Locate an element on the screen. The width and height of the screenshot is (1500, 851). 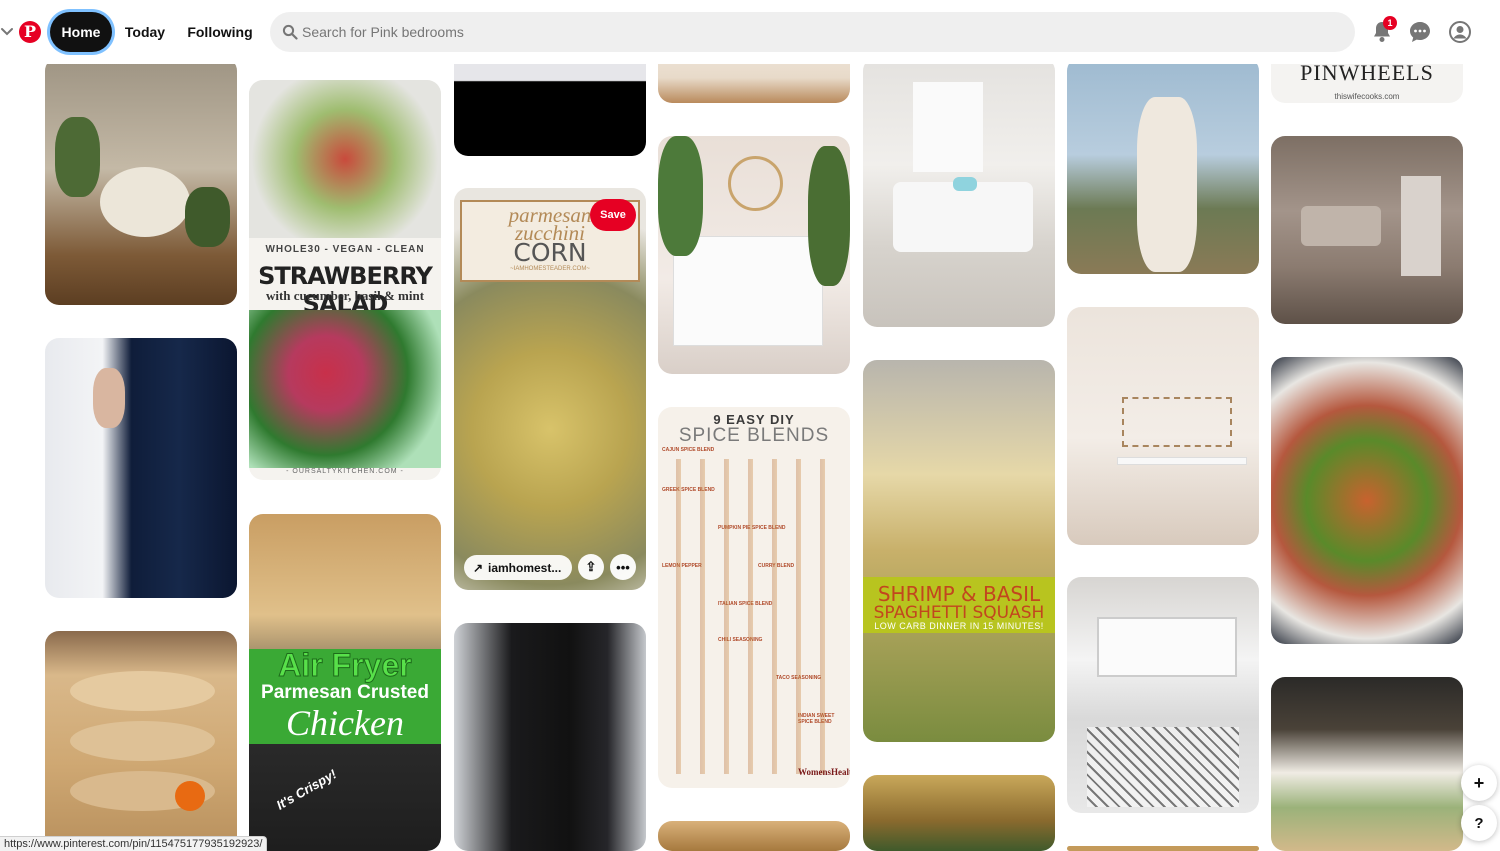
pin-pallet-bed is located at coordinates (959, 192).